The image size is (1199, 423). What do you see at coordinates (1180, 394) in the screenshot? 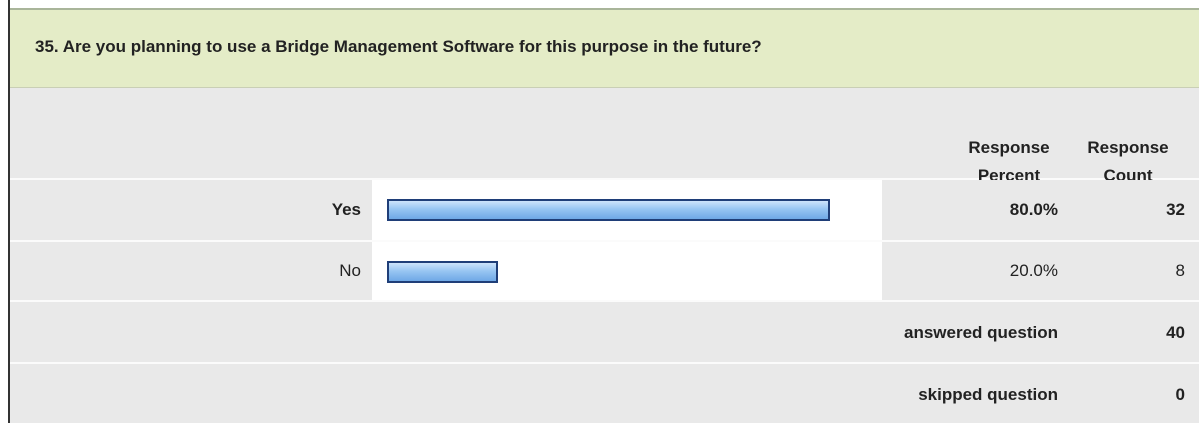
I see `skipped-question-count: 0` at bounding box center [1180, 394].